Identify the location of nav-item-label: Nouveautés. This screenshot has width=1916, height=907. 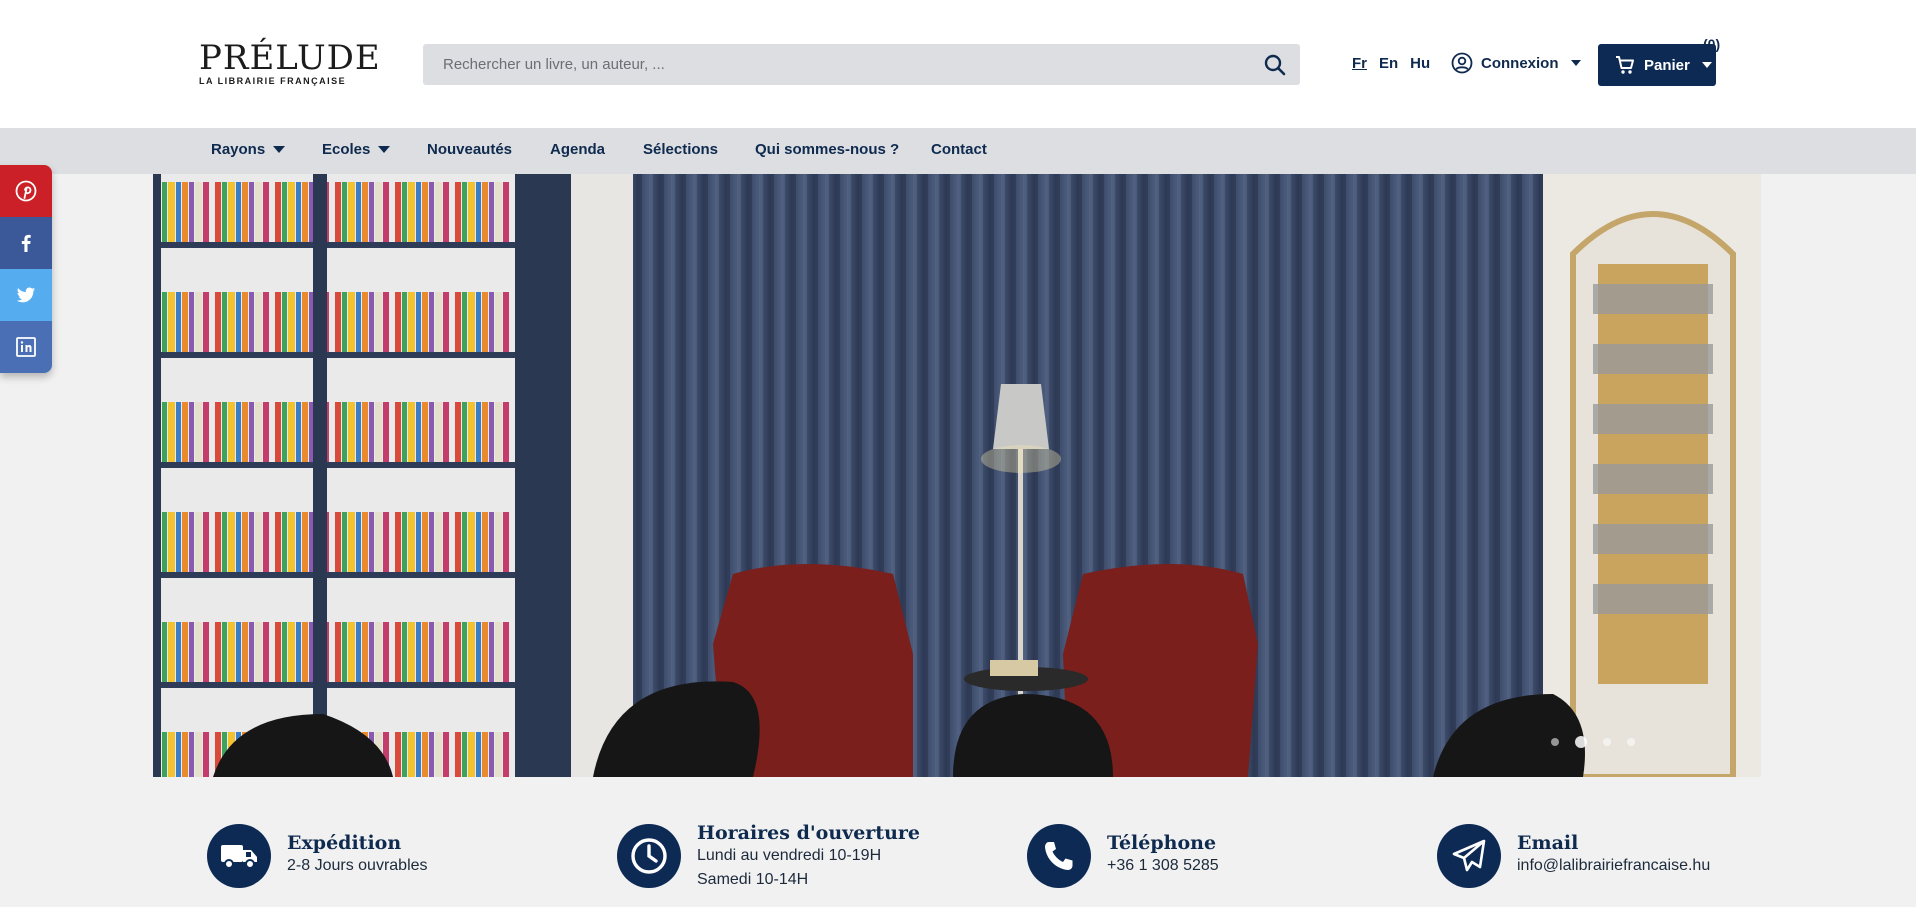
(470, 149).